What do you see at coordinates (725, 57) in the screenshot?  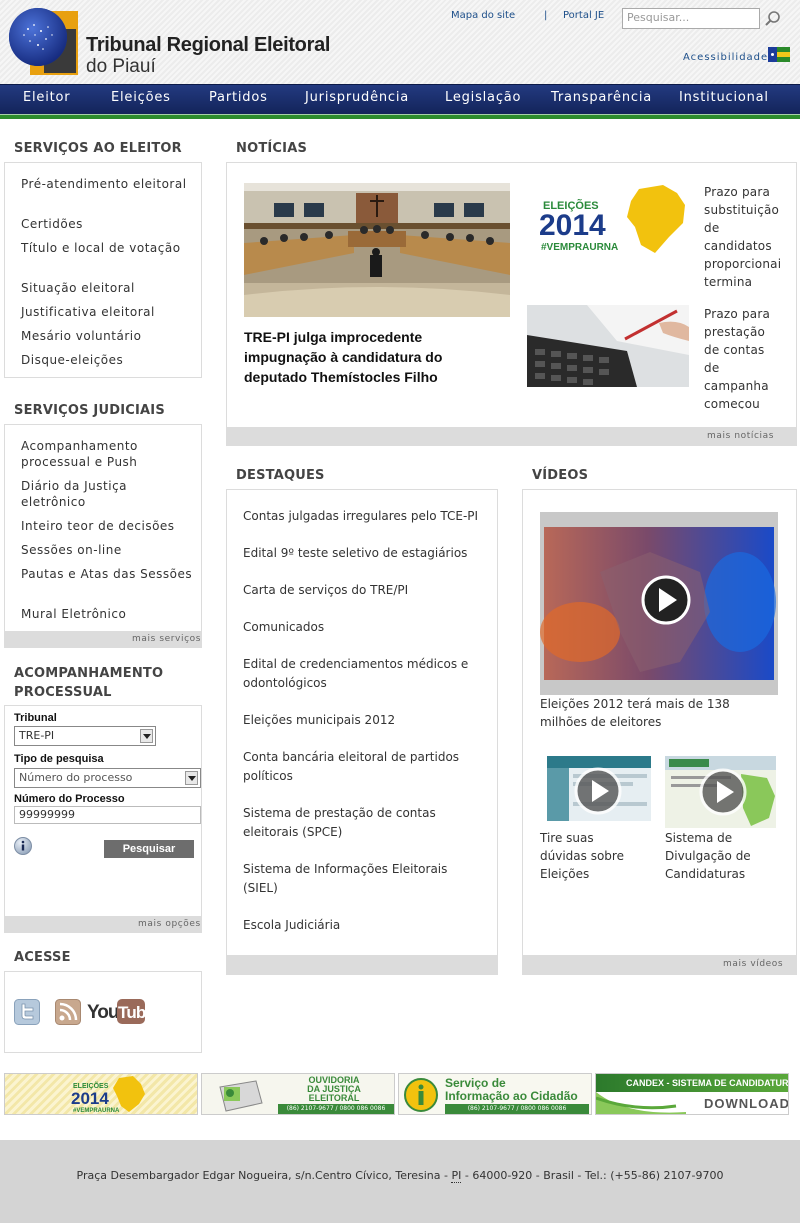 I see `accessibility-link: Acessibilidade` at bounding box center [725, 57].